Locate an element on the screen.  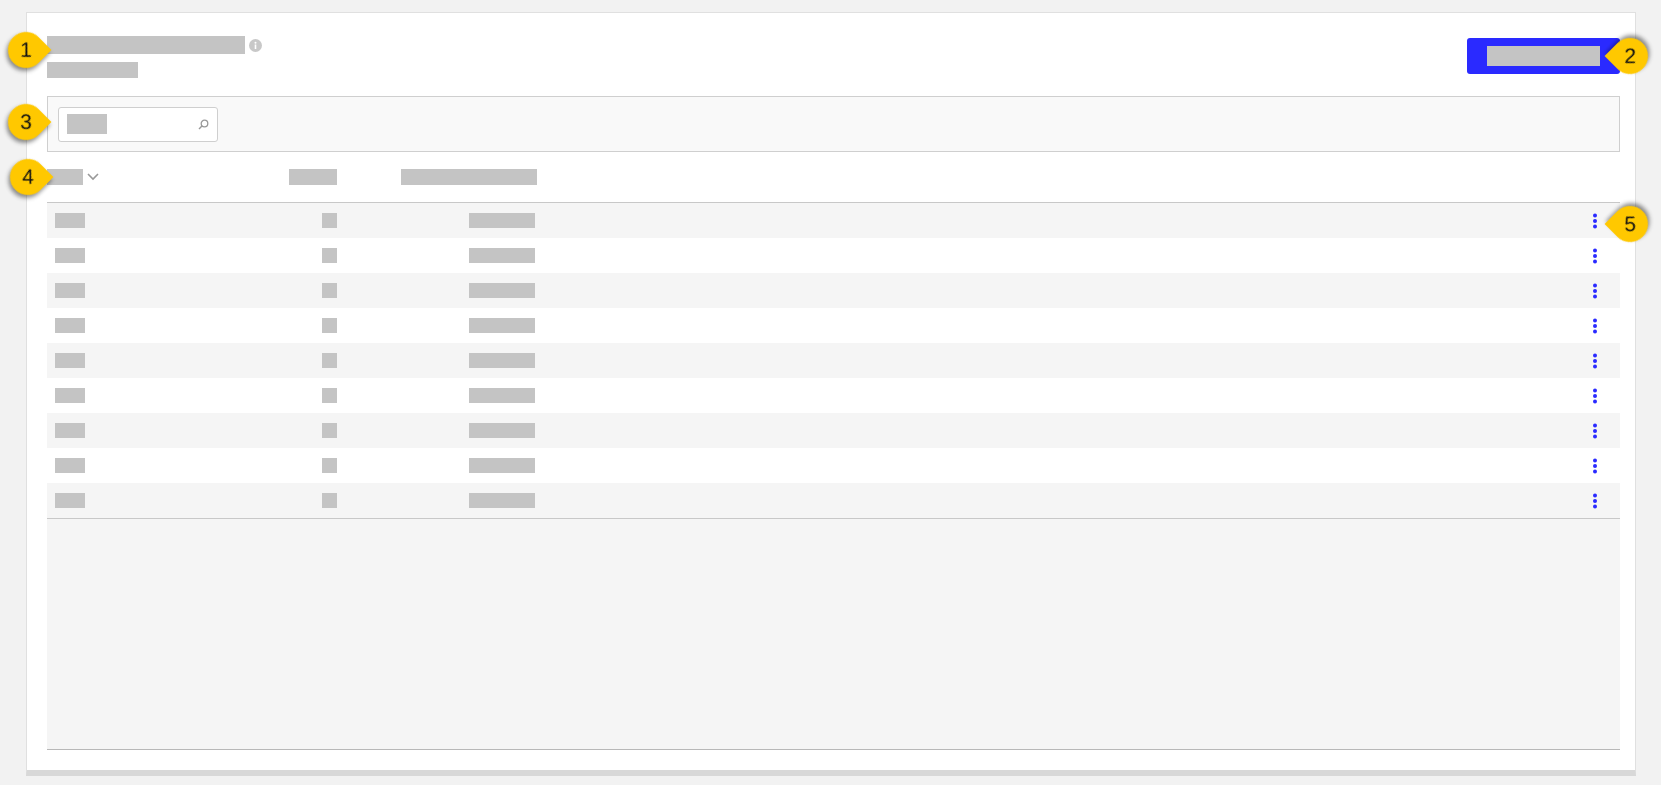
primary-button is located at coordinates (1543, 56).